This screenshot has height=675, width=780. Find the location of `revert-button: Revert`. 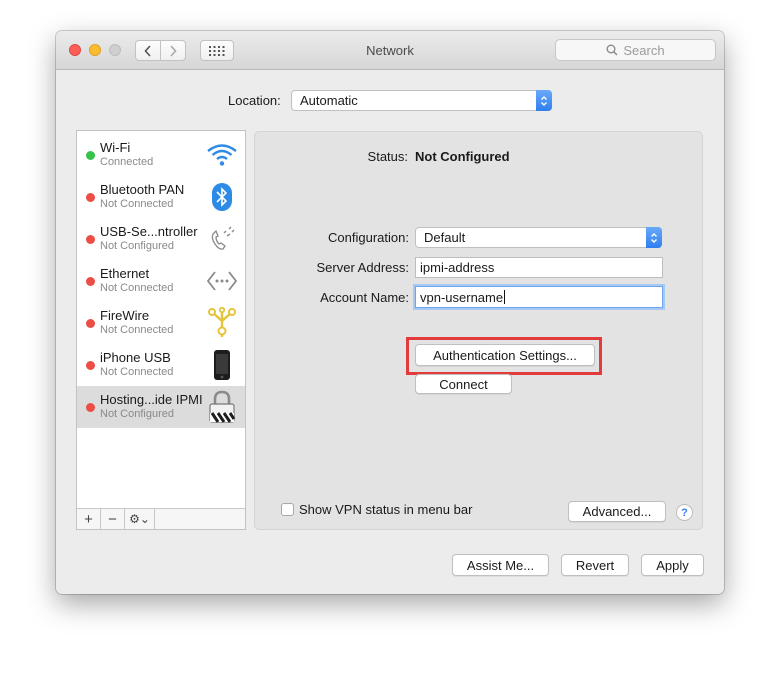

revert-button: Revert is located at coordinates (595, 565).